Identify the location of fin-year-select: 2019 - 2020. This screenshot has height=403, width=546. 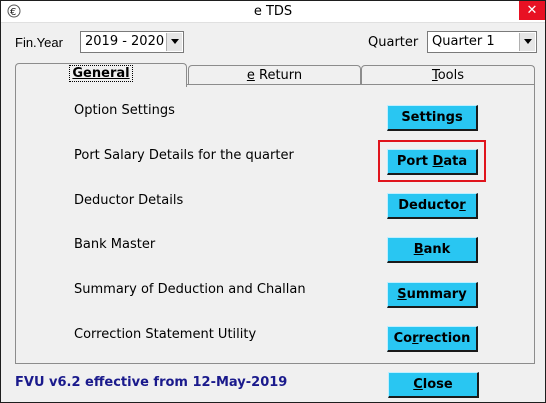
(132, 42).